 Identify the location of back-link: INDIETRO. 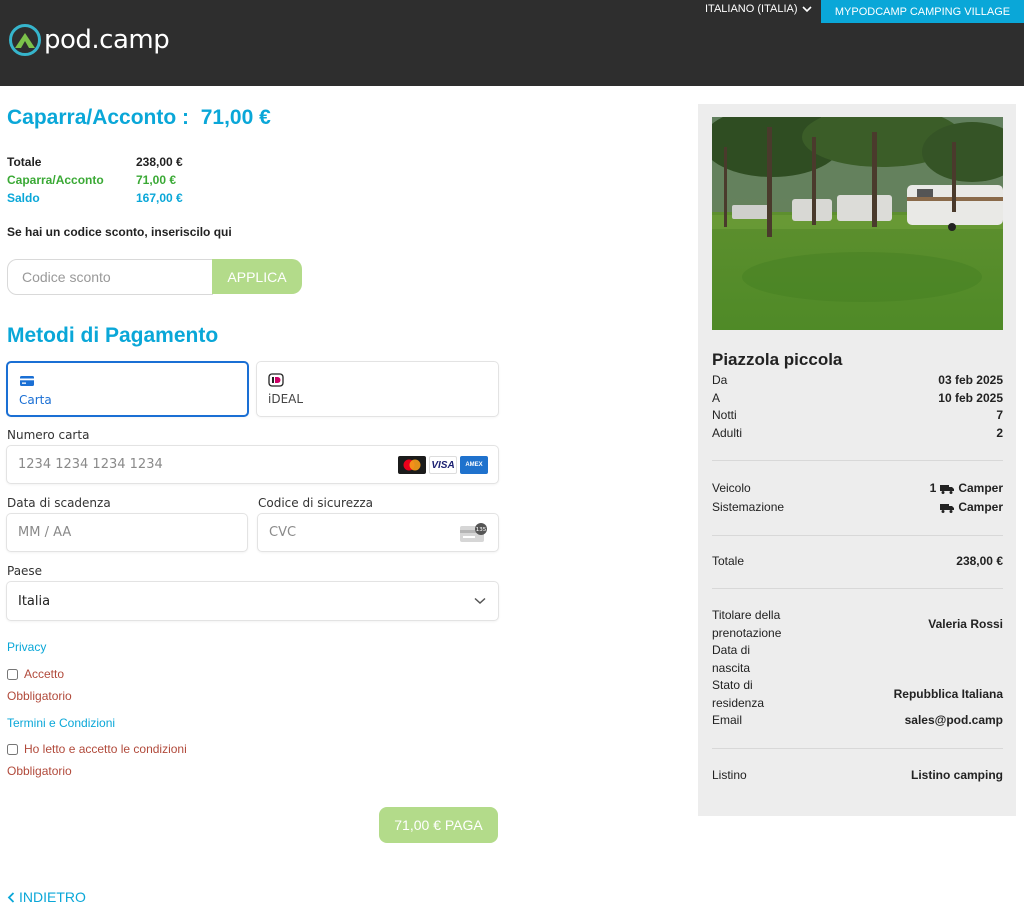
(46, 897).